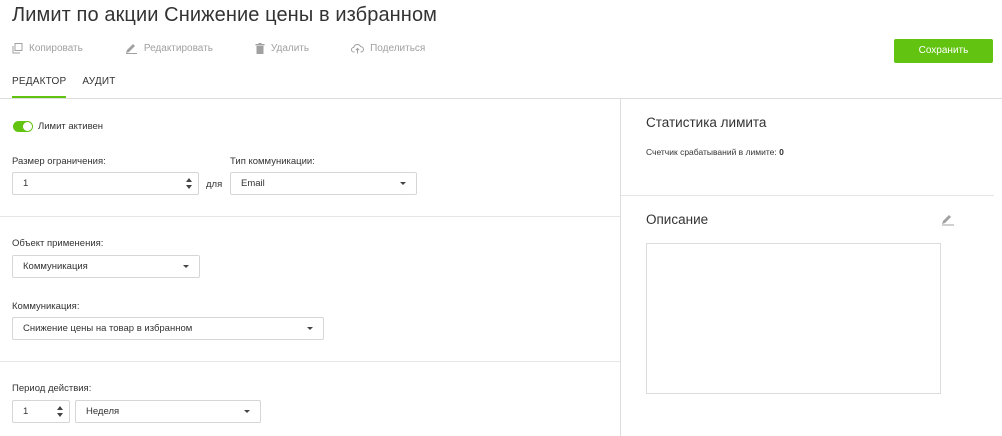  What do you see at coordinates (168, 411) in the screenshot?
I see `period-unit-select: Неделя` at bounding box center [168, 411].